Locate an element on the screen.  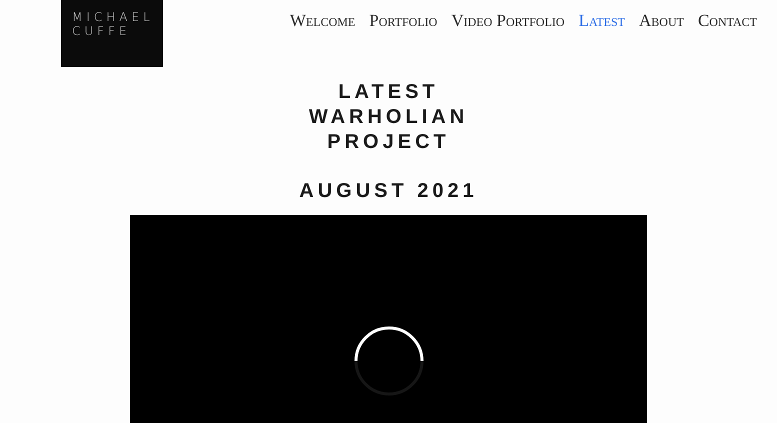
nav-link: About is located at coordinates (661, 21).